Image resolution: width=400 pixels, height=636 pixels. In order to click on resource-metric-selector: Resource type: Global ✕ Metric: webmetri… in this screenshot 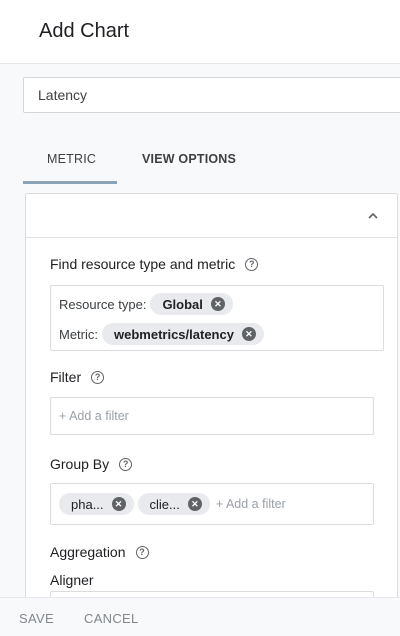, I will do `click(217, 318)`.